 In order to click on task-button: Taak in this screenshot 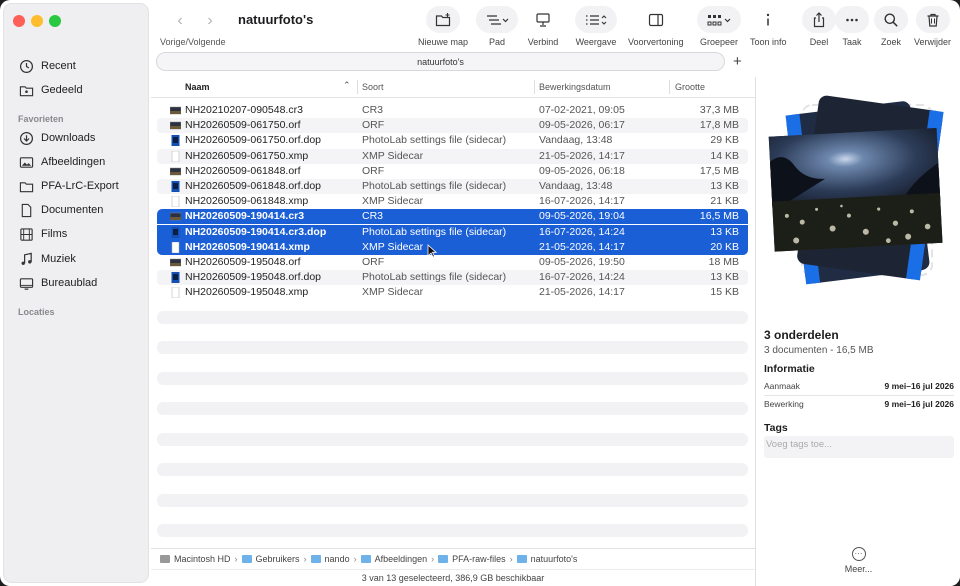, I will do `click(852, 26)`.